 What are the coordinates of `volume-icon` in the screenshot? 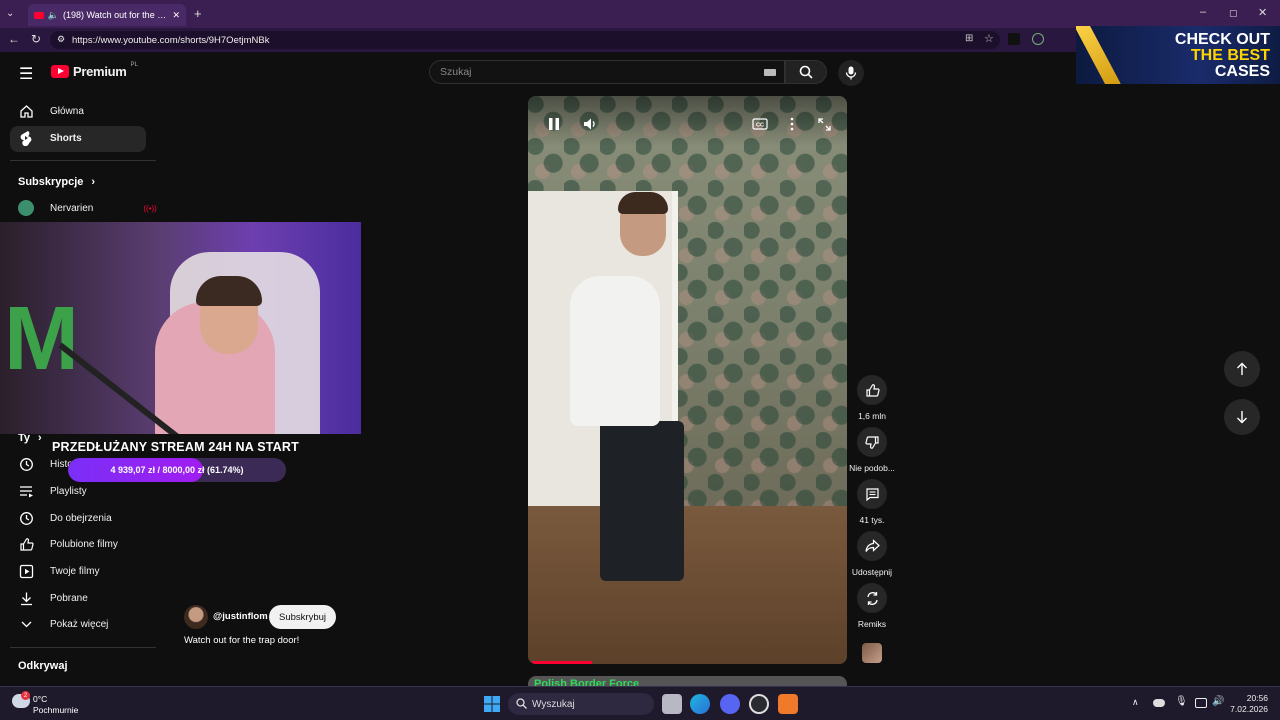 It's located at (589, 124).